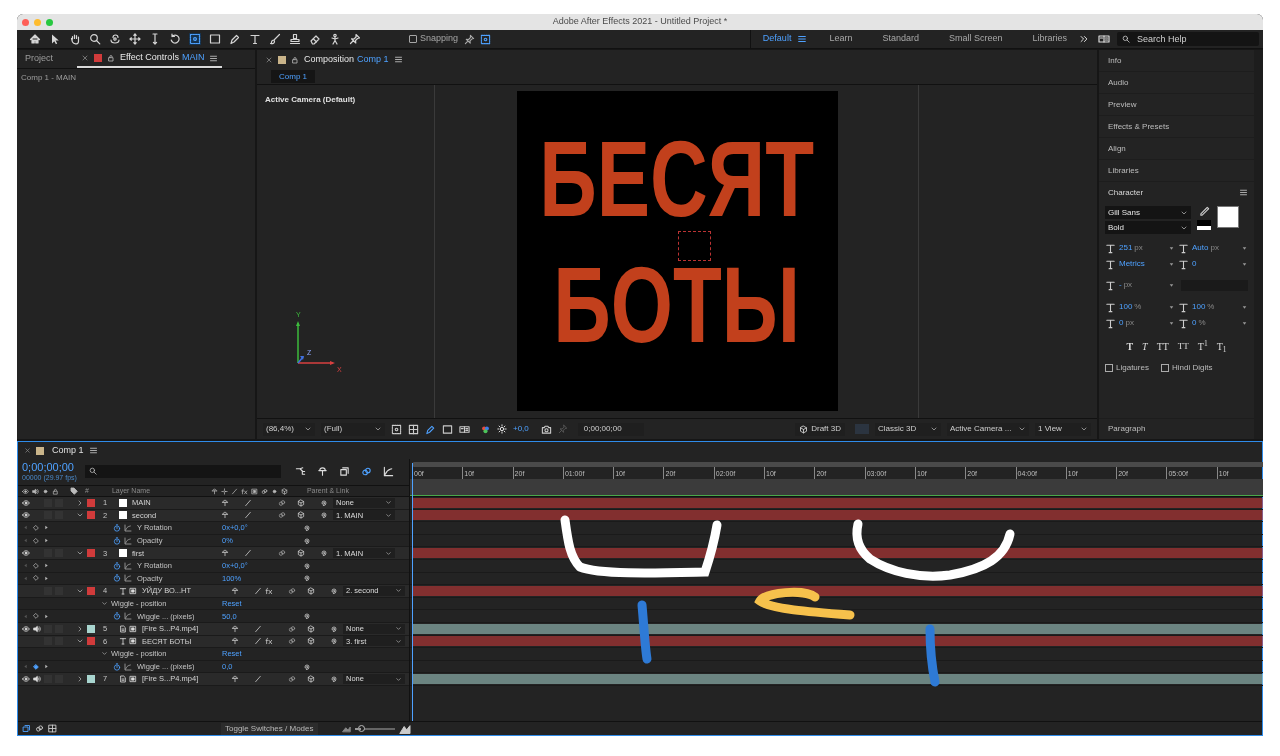  Describe the element at coordinates (35, 491) in the screenshot. I see `audio-switch-icon` at that location.